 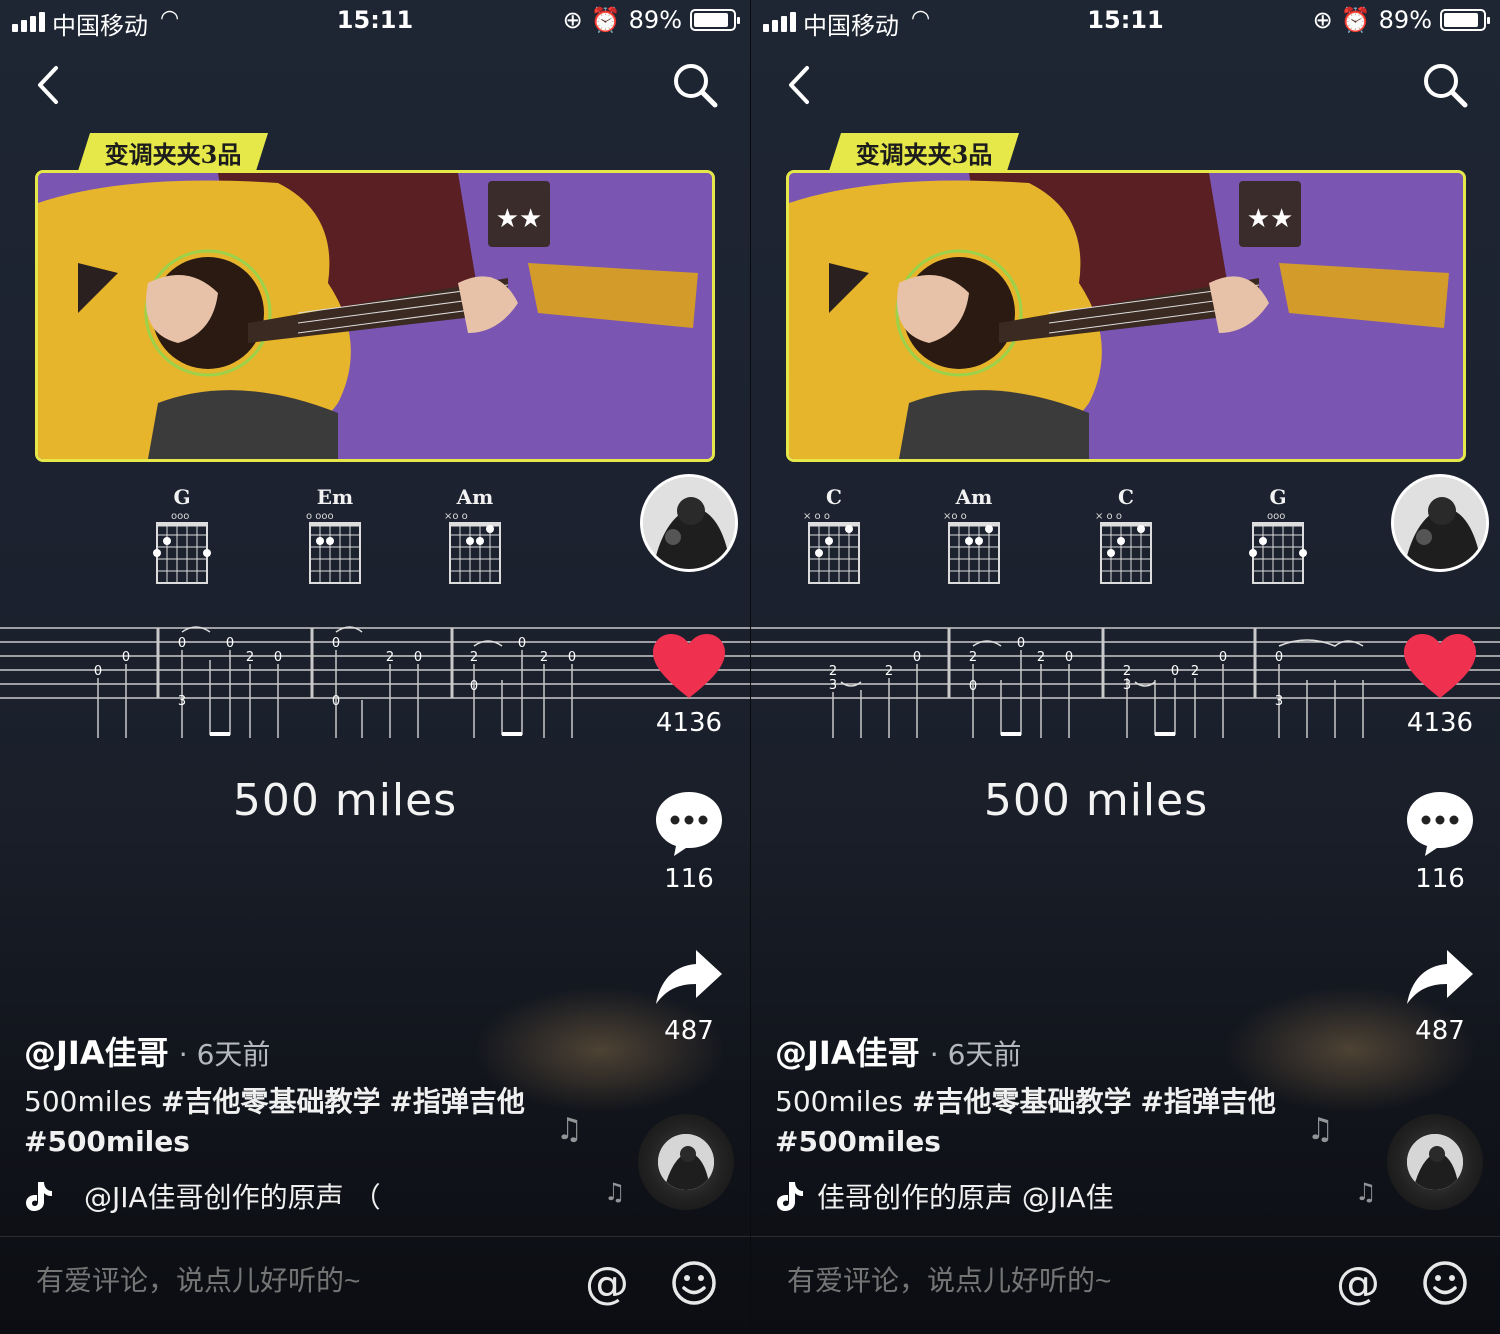 I want to click on chord-diagrams: G ooo Em o ooo Am ×o o, so click(x=315, y=545).